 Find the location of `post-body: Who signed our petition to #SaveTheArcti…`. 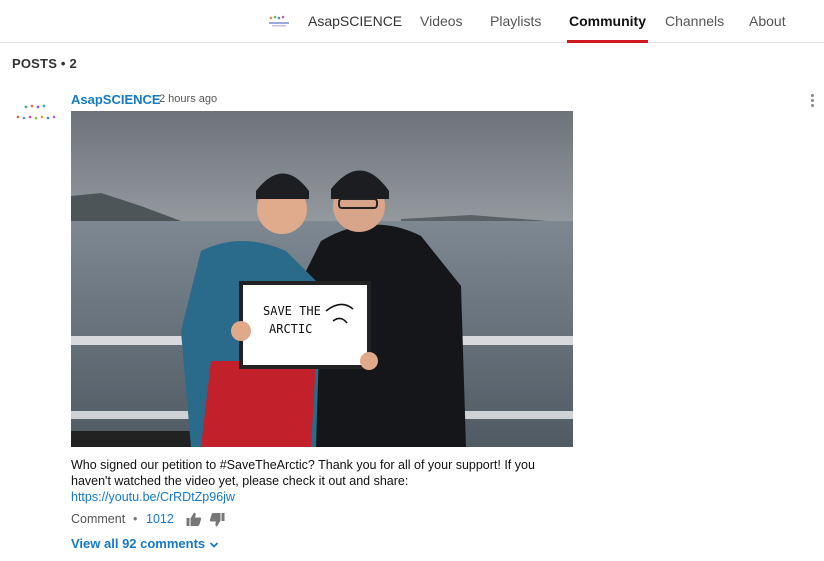

post-body: Who signed our petition to #SaveTheArcti… is located at coordinates (321, 481).